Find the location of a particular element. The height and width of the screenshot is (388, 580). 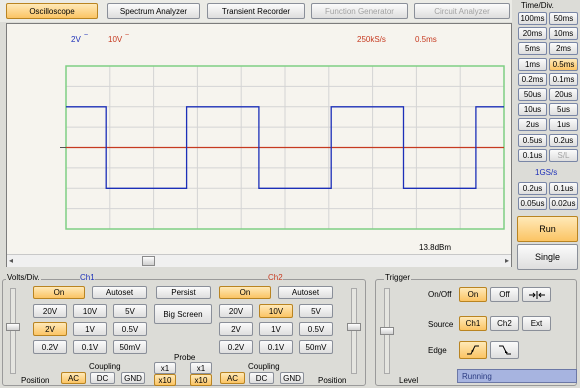

ch1-coupling-gnd-button: GND is located at coordinates (133, 378).